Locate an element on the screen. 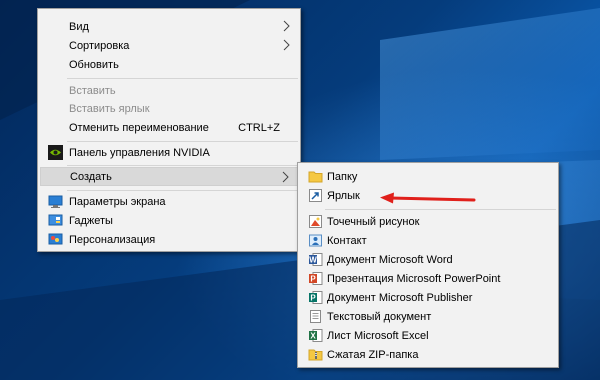 The width and height of the screenshot is (600, 380). publisher-icon: P is located at coordinates (316, 297).